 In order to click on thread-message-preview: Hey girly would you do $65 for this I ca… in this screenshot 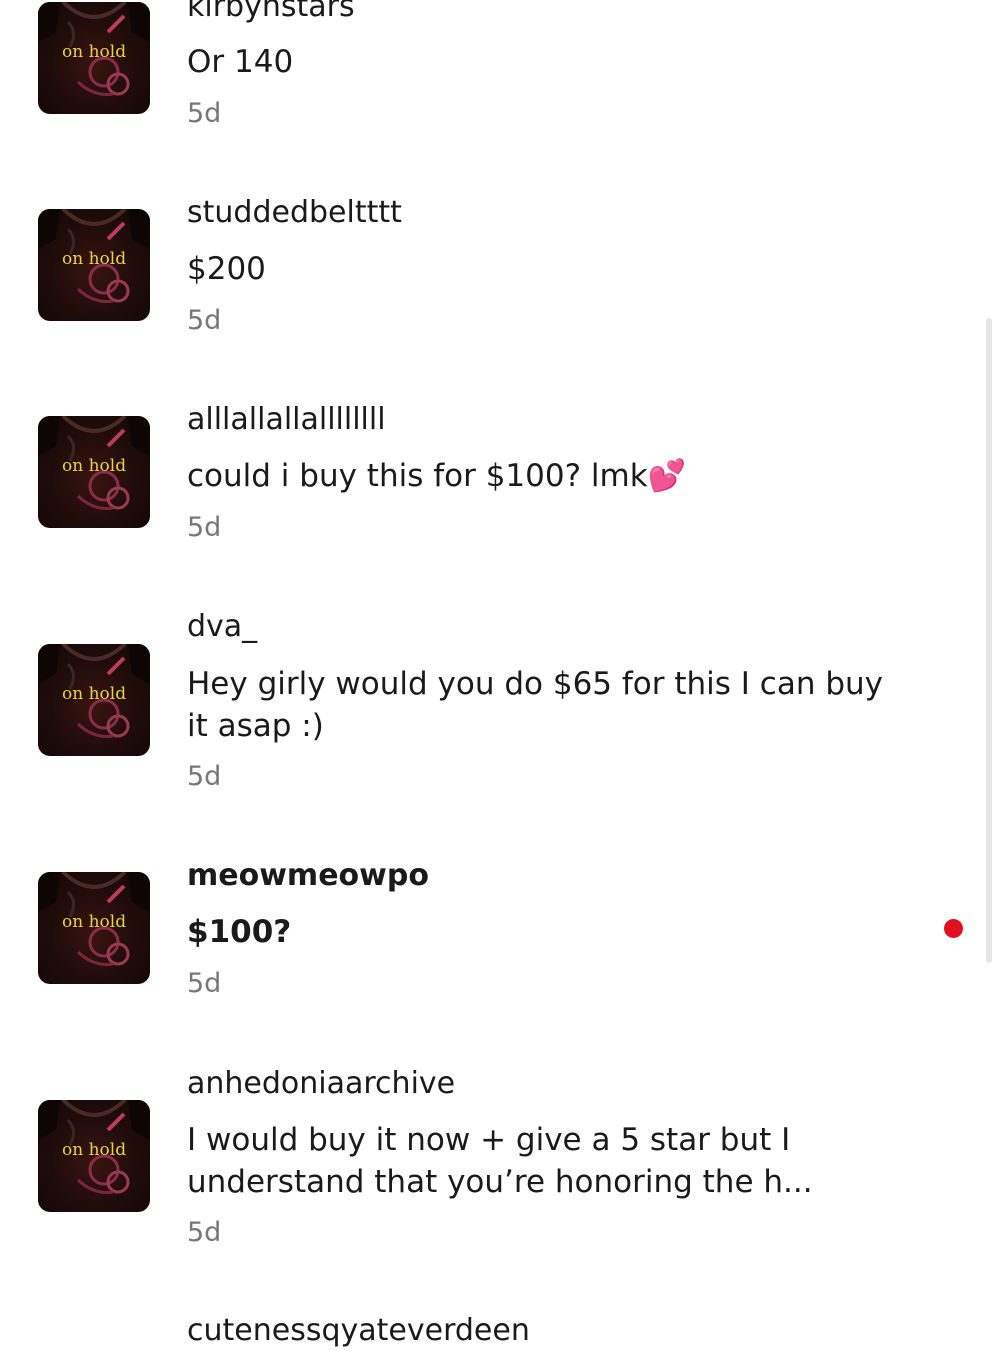, I will do `click(535, 705)`.